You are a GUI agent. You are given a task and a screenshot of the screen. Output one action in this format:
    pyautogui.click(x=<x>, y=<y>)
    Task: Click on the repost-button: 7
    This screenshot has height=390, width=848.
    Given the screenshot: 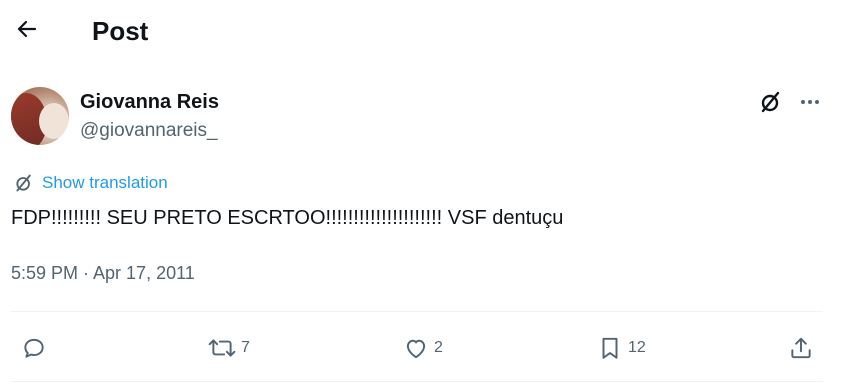 What is the action you would take?
    pyautogui.click(x=229, y=348)
    